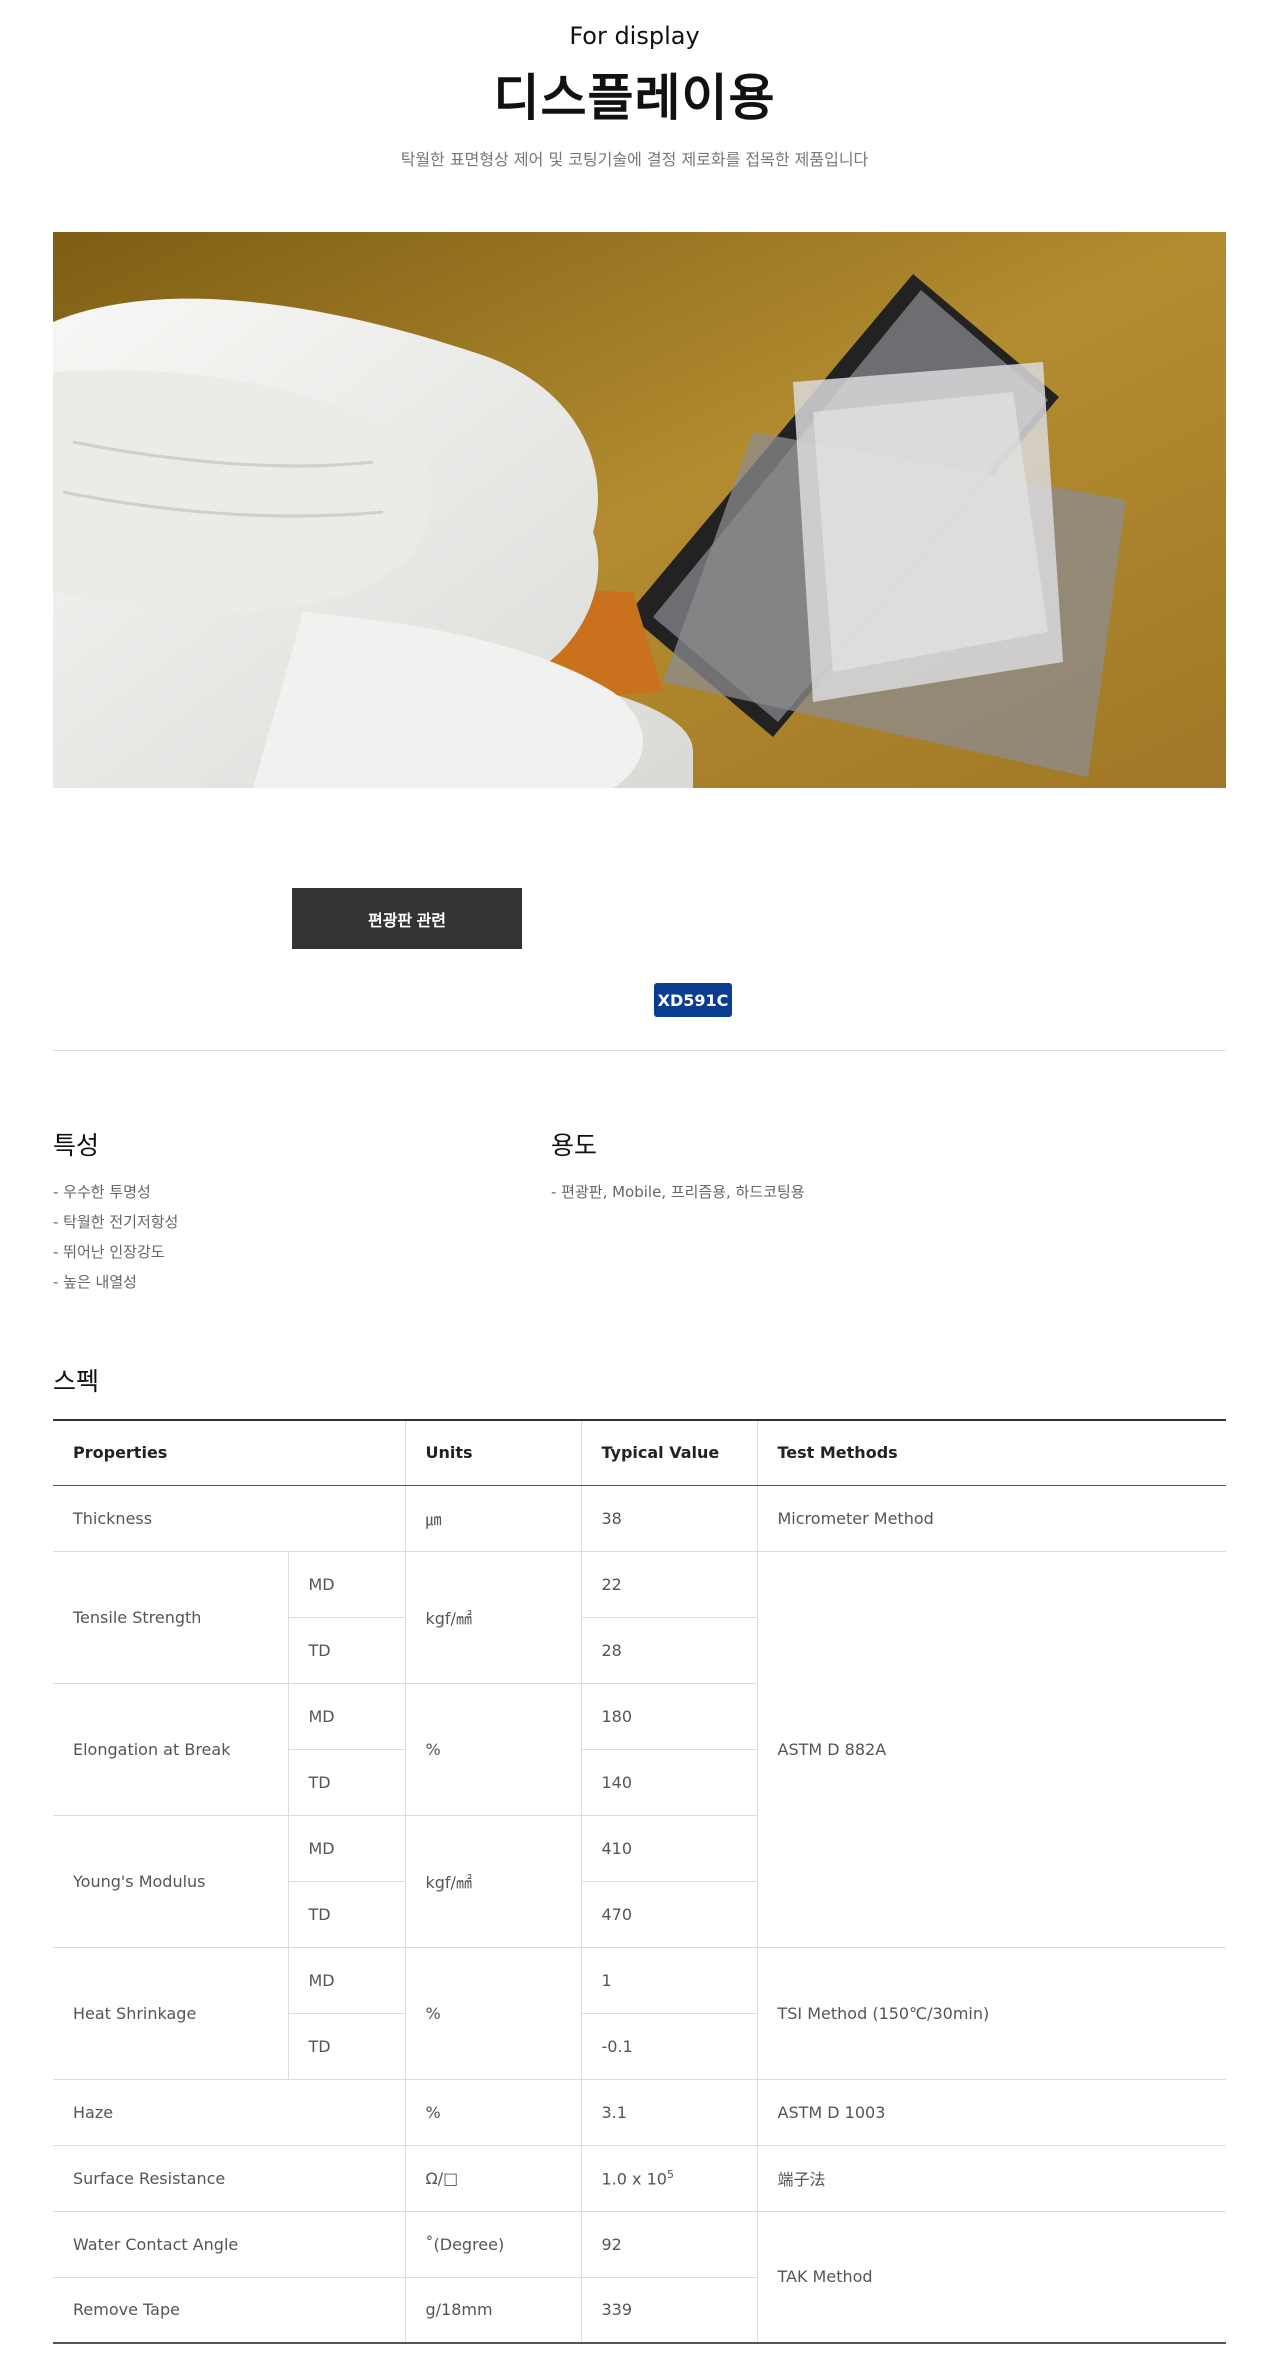 The image size is (1269, 2380). What do you see at coordinates (668, 1980) in the screenshot?
I see `value-cell: 1` at bounding box center [668, 1980].